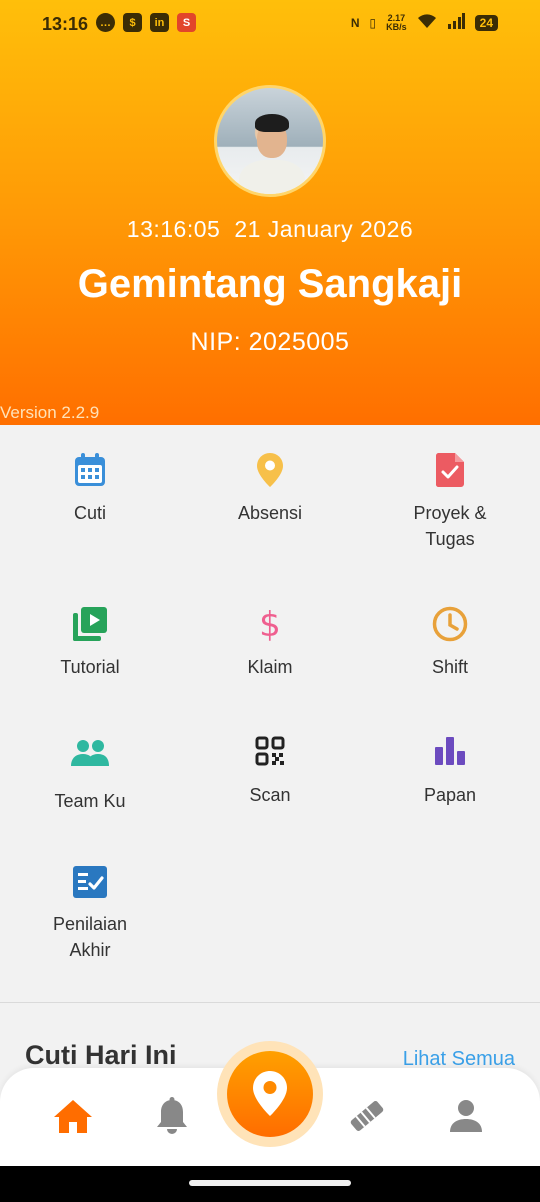  I want to click on menu-item-klaim: $ Klaim, so click(270, 643).